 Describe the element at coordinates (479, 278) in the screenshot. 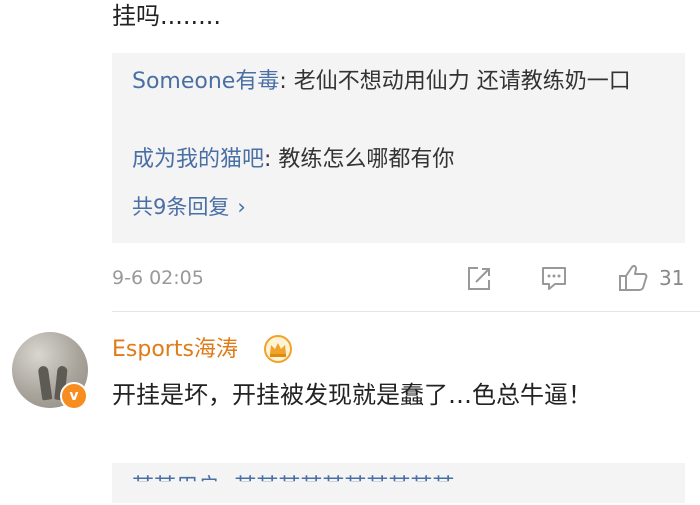

I see `share-icon` at that location.